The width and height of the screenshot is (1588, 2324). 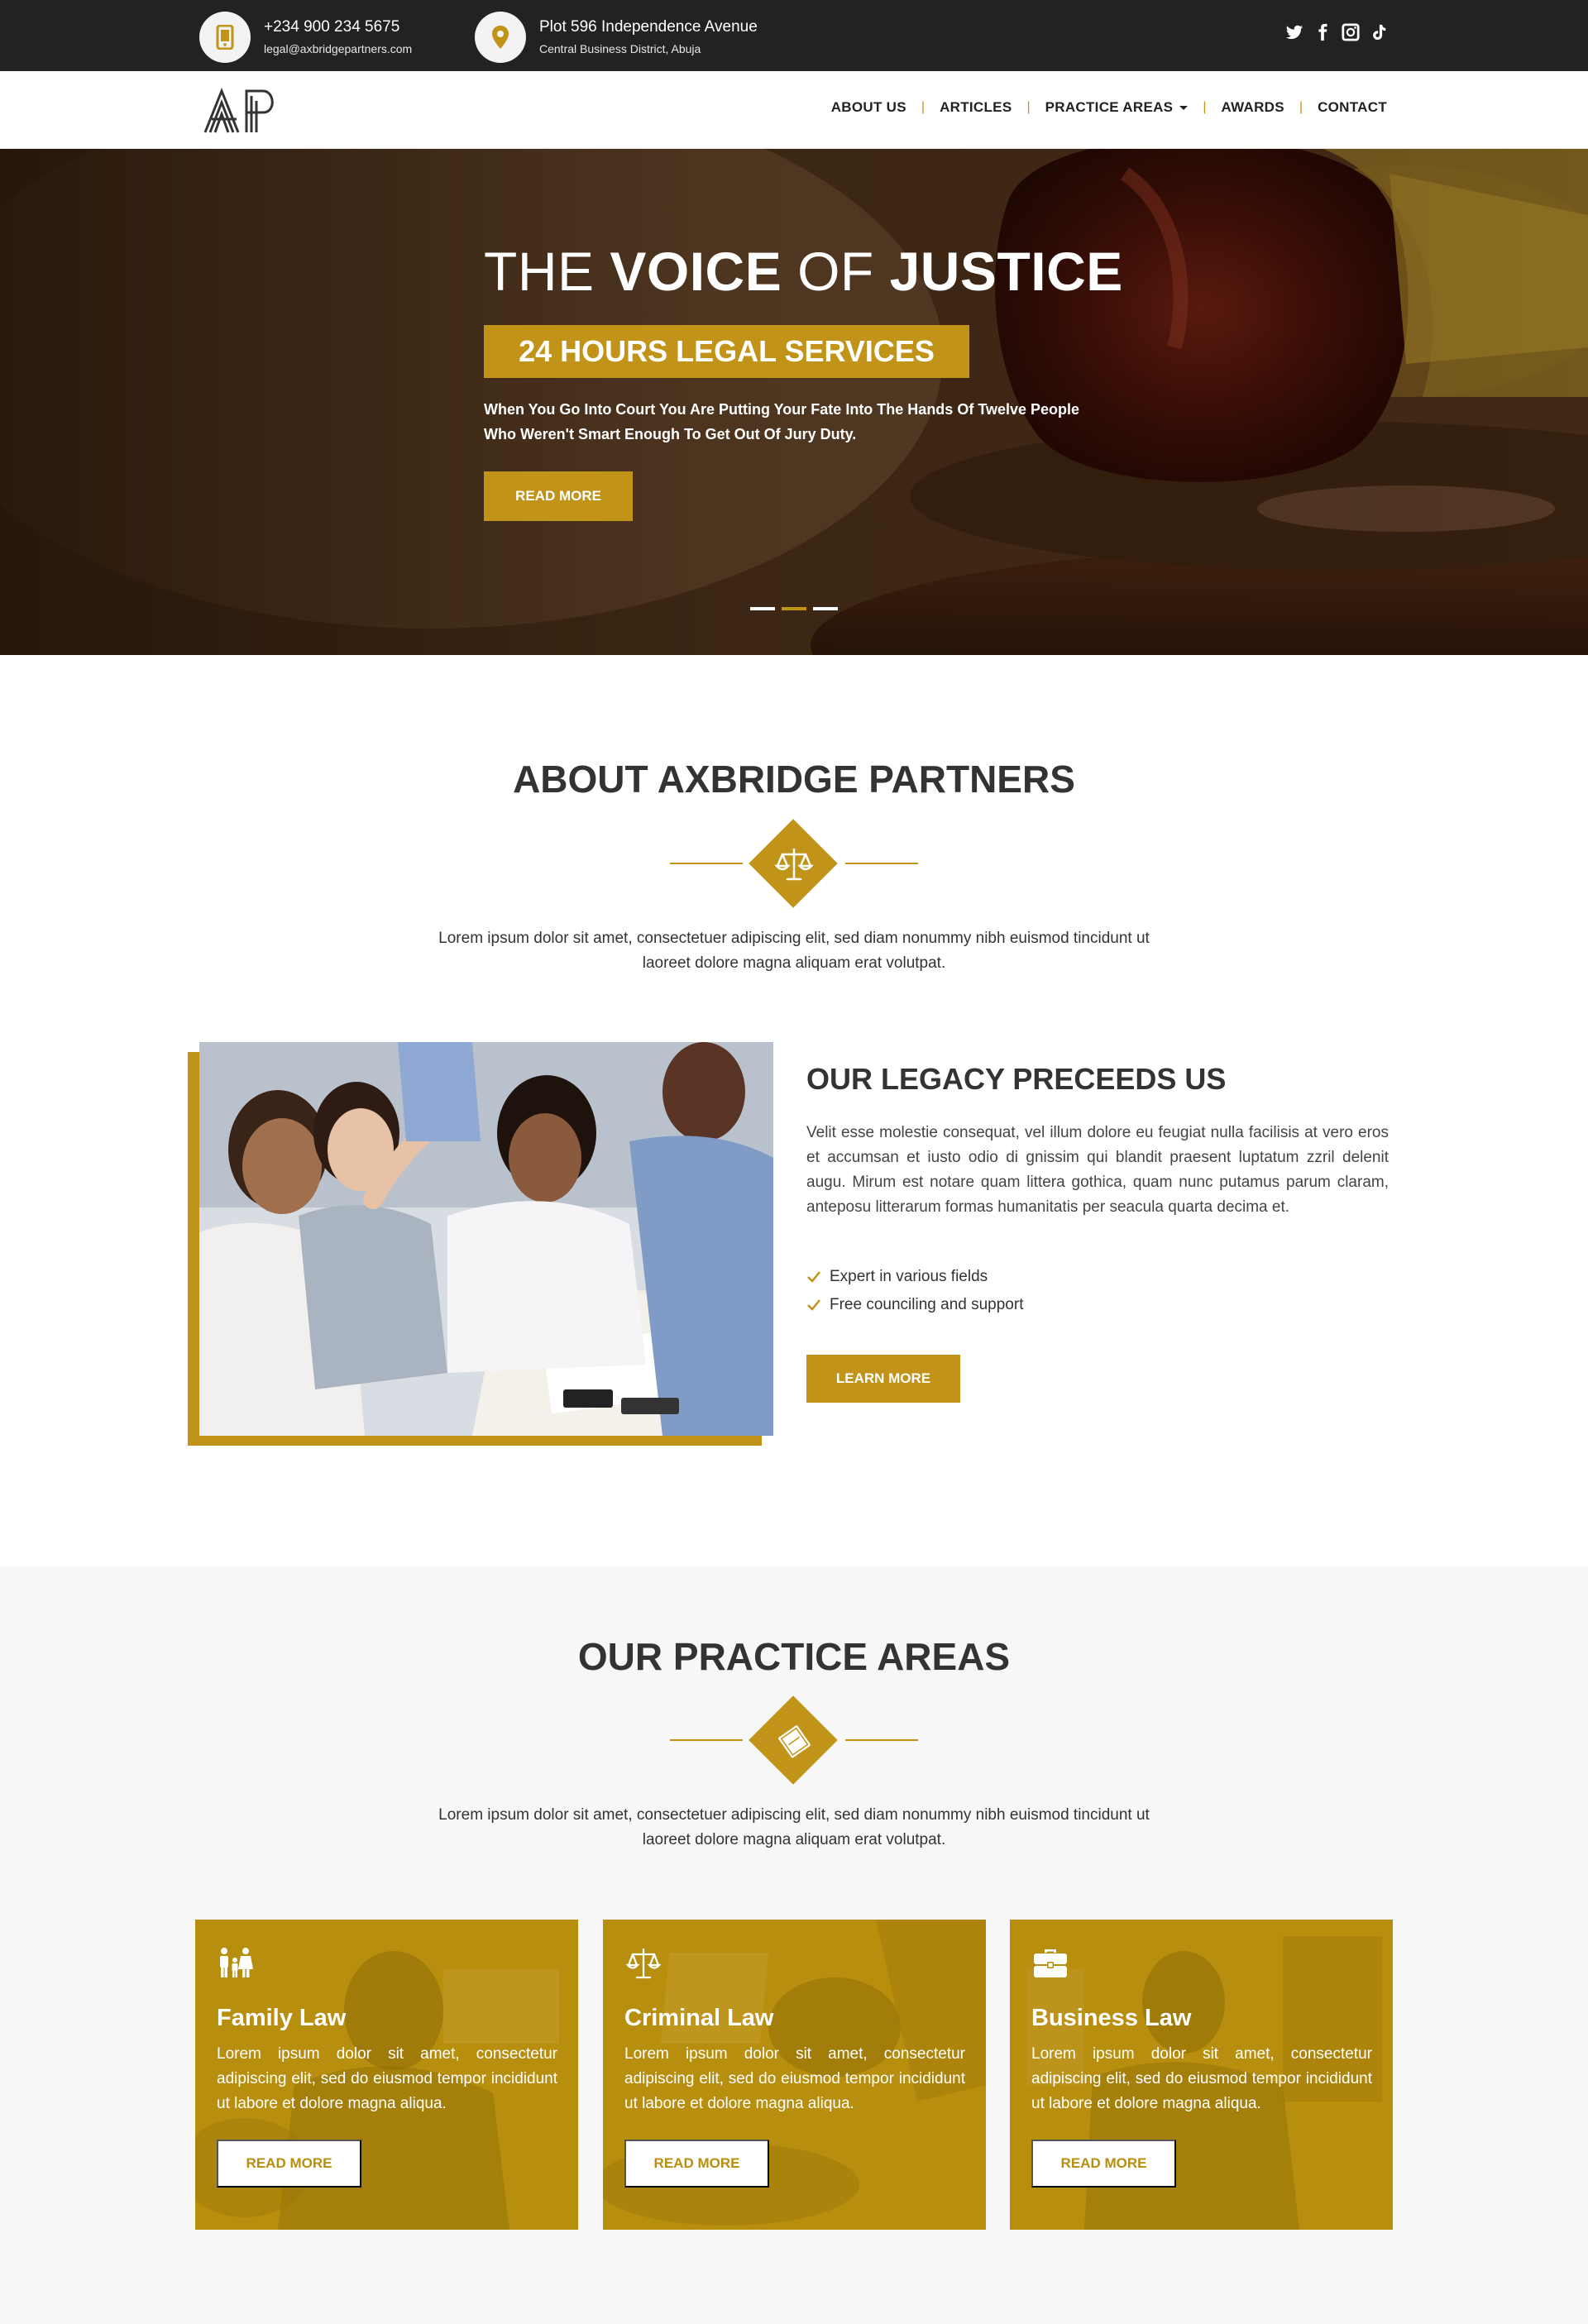 I want to click on site-logo, so click(x=243, y=110).